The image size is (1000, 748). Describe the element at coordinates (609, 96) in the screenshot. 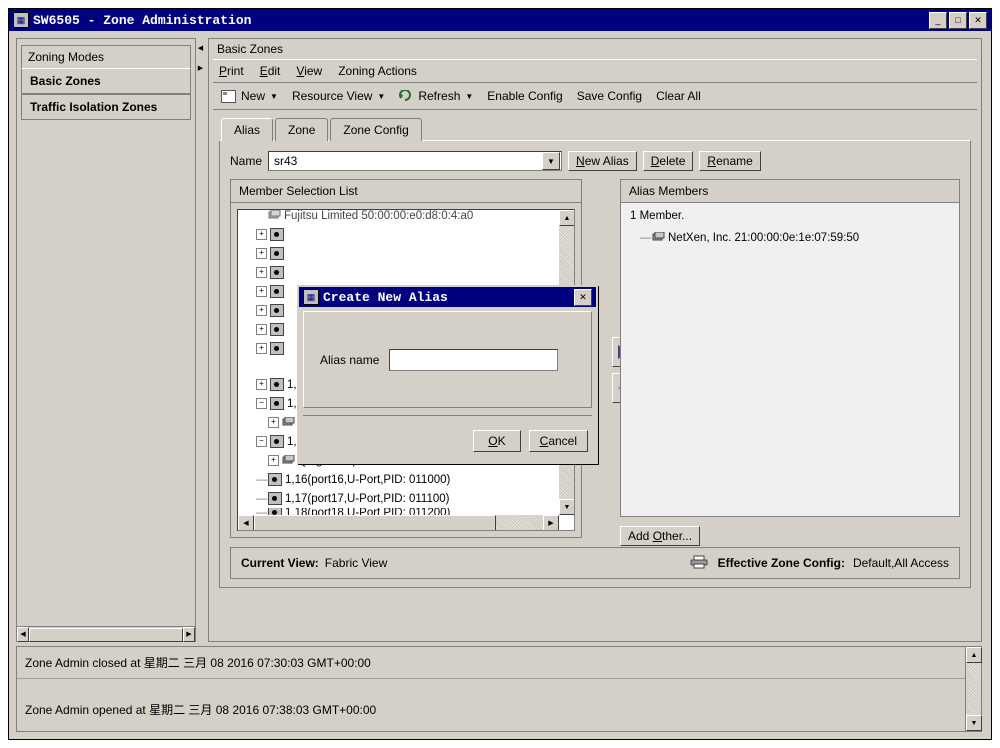

I see `save-config-button: Save Config` at that location.